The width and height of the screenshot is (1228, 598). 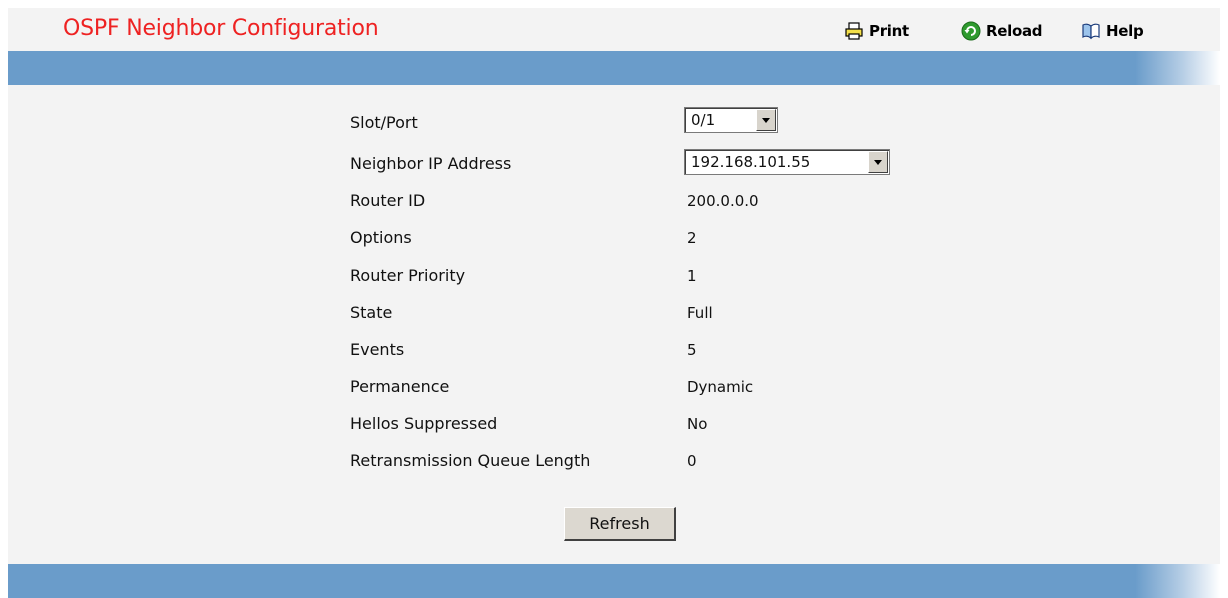 I want to click on neighbor-ip-label: Neighbor IP Address, so click(x=431, y=163).